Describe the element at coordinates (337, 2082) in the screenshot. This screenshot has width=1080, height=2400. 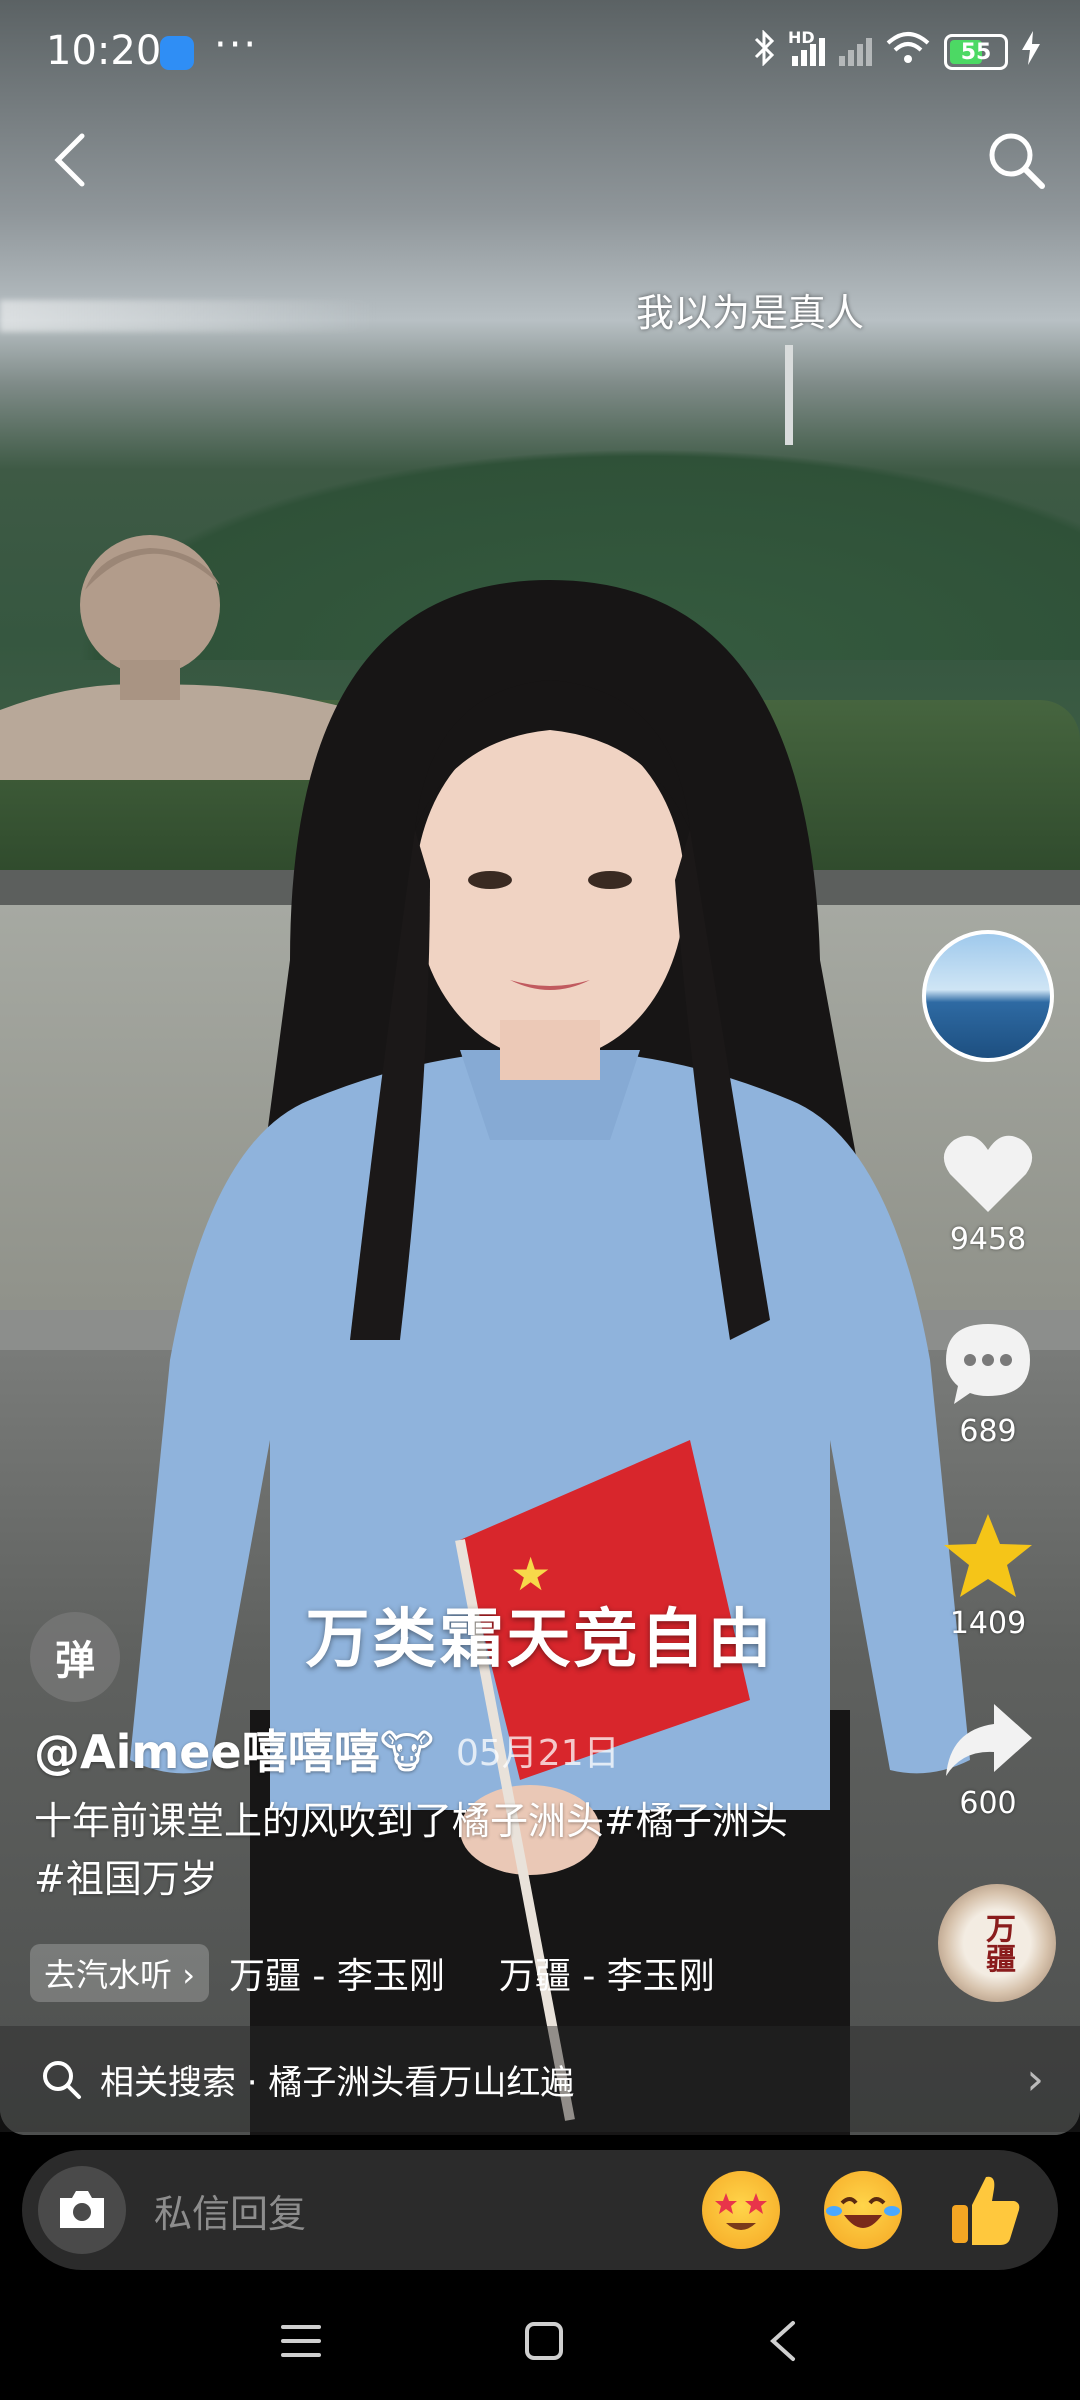
I see `related-search-label: 相关搜索 · 橘子洲头看万山红遍` at that location.